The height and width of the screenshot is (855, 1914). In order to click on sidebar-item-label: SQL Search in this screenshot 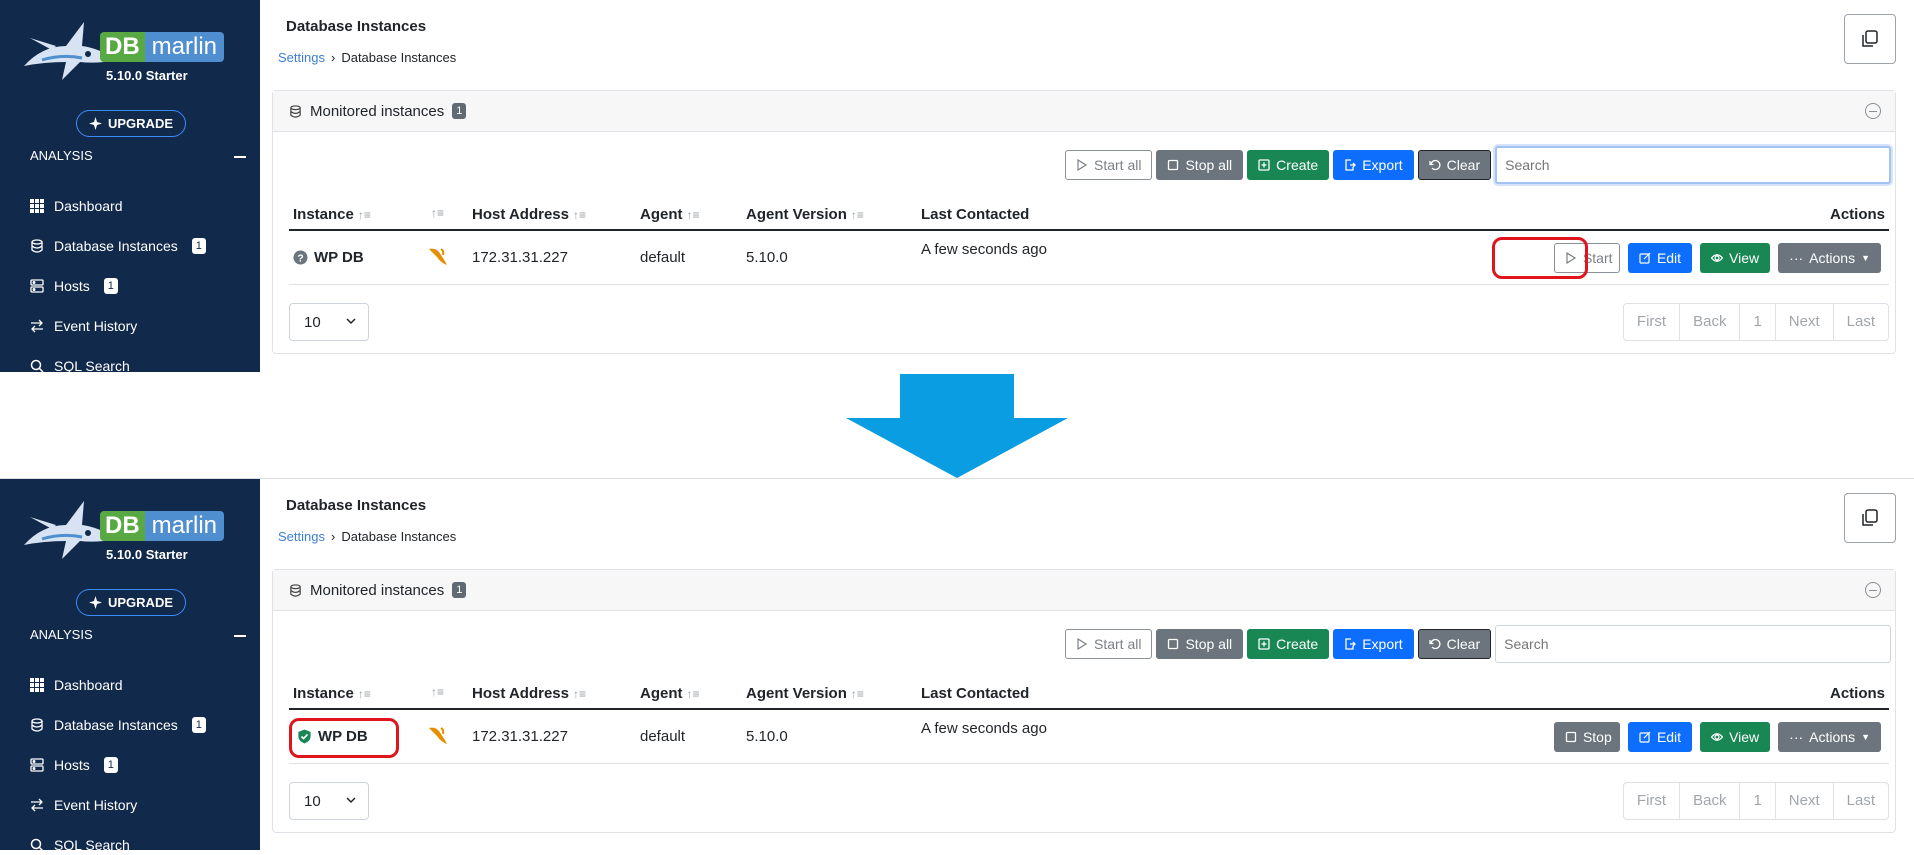, I will do `click(92, 843)`.